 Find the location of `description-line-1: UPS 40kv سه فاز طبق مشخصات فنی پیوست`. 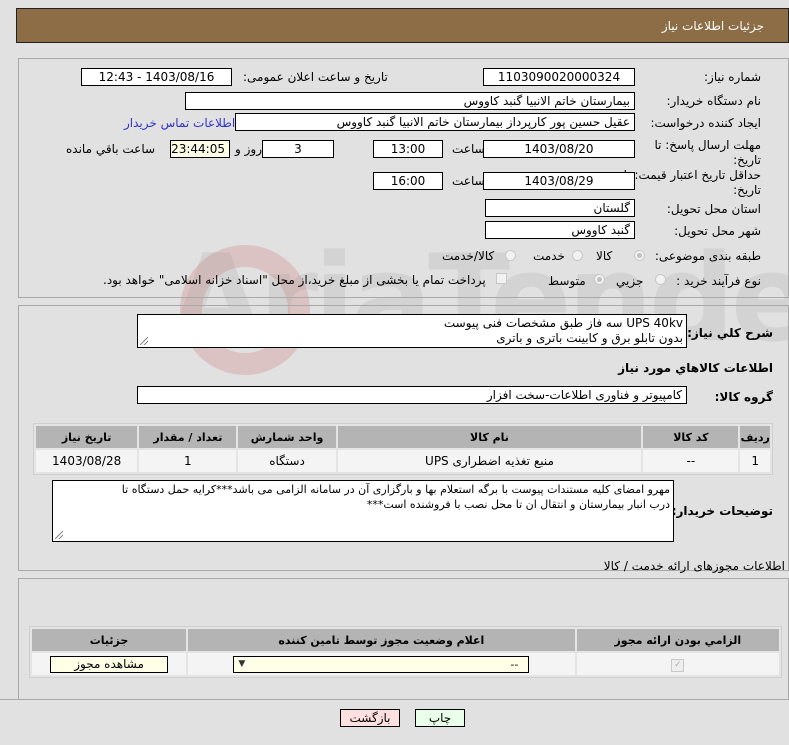

description-line-1: UPS 40kv سه فاز طبق مشخصات فنی پیوست is located at coordinates (563, 323).